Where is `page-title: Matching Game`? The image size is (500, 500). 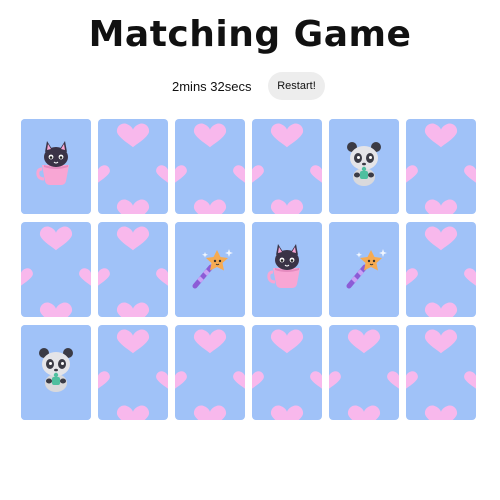
page-title: Matching Game is located at coordinates (250, 34).